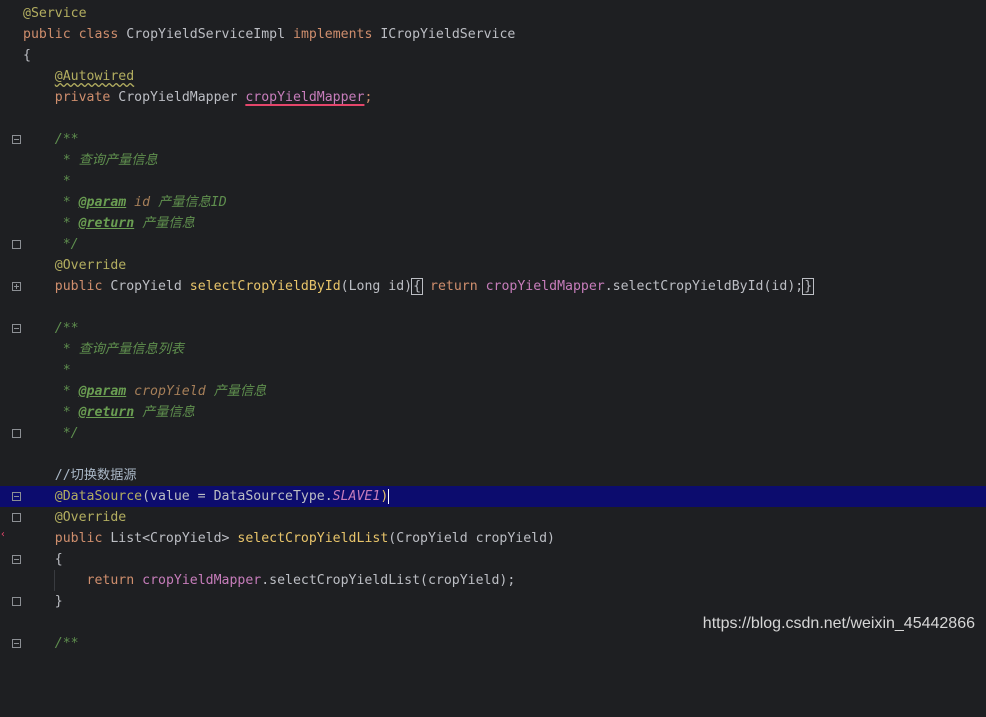  What do you see at coordinates (170, 538) in the screenshot?
I see `type-name: List<CropYield>` at bounding box center [170, 538].